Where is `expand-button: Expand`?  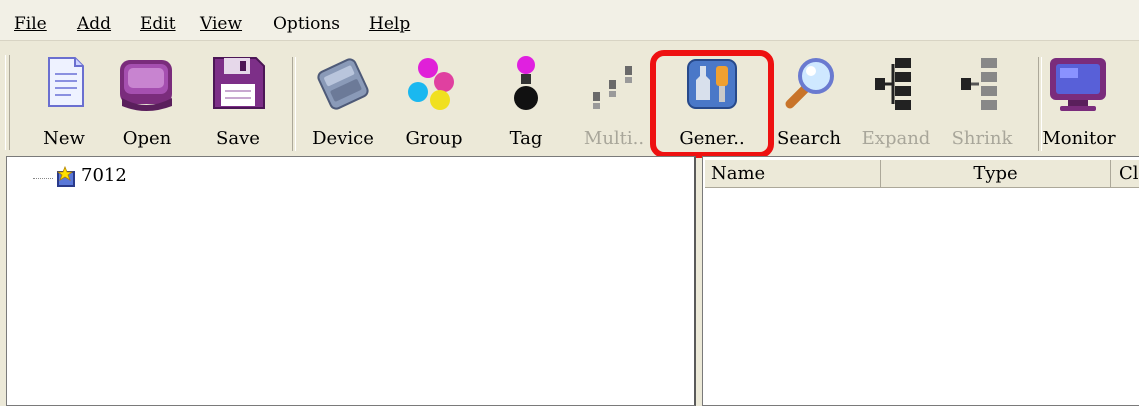 expand-button: Expand is located at coordinates (896, 103).